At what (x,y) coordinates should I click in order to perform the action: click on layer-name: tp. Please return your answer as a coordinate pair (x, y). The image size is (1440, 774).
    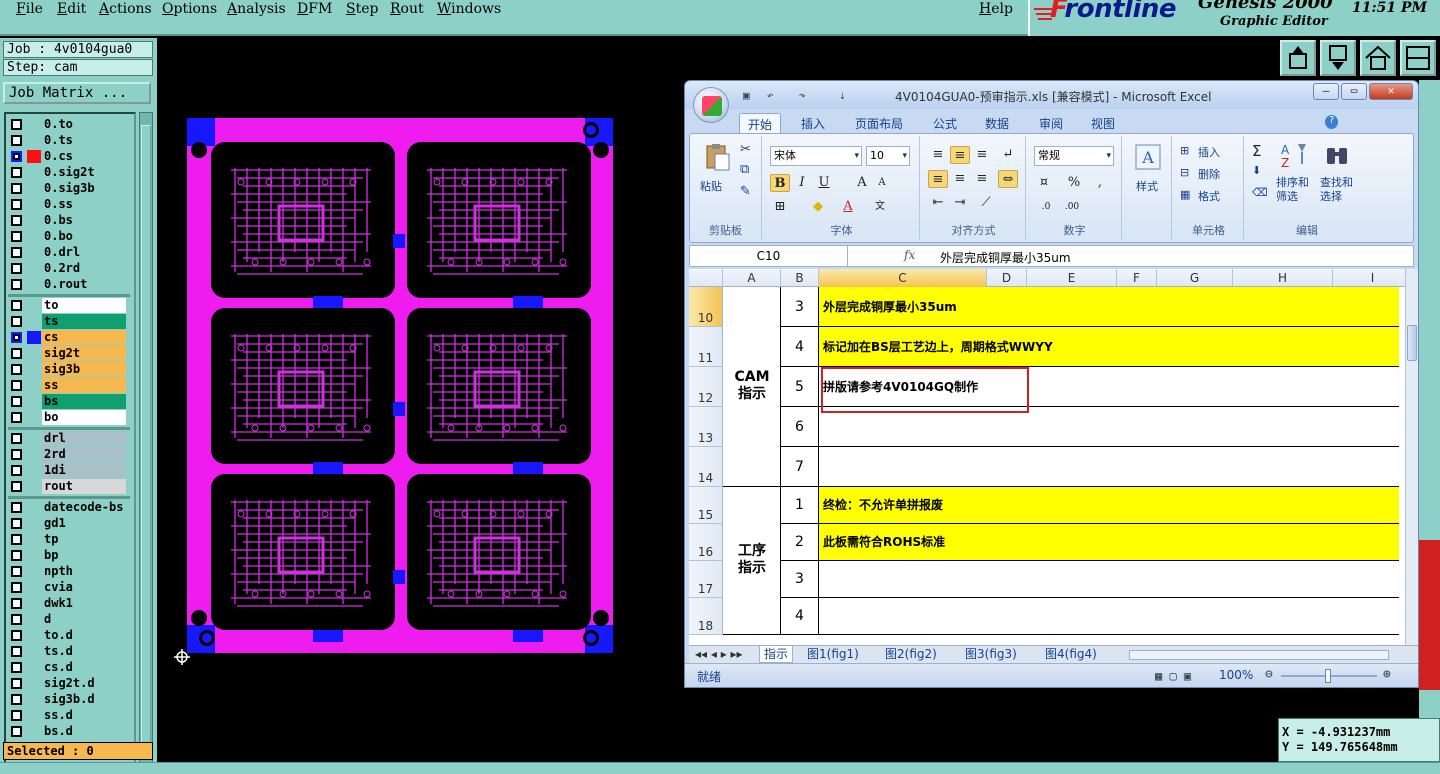
    Looking at the image, I should click on (84, 539).